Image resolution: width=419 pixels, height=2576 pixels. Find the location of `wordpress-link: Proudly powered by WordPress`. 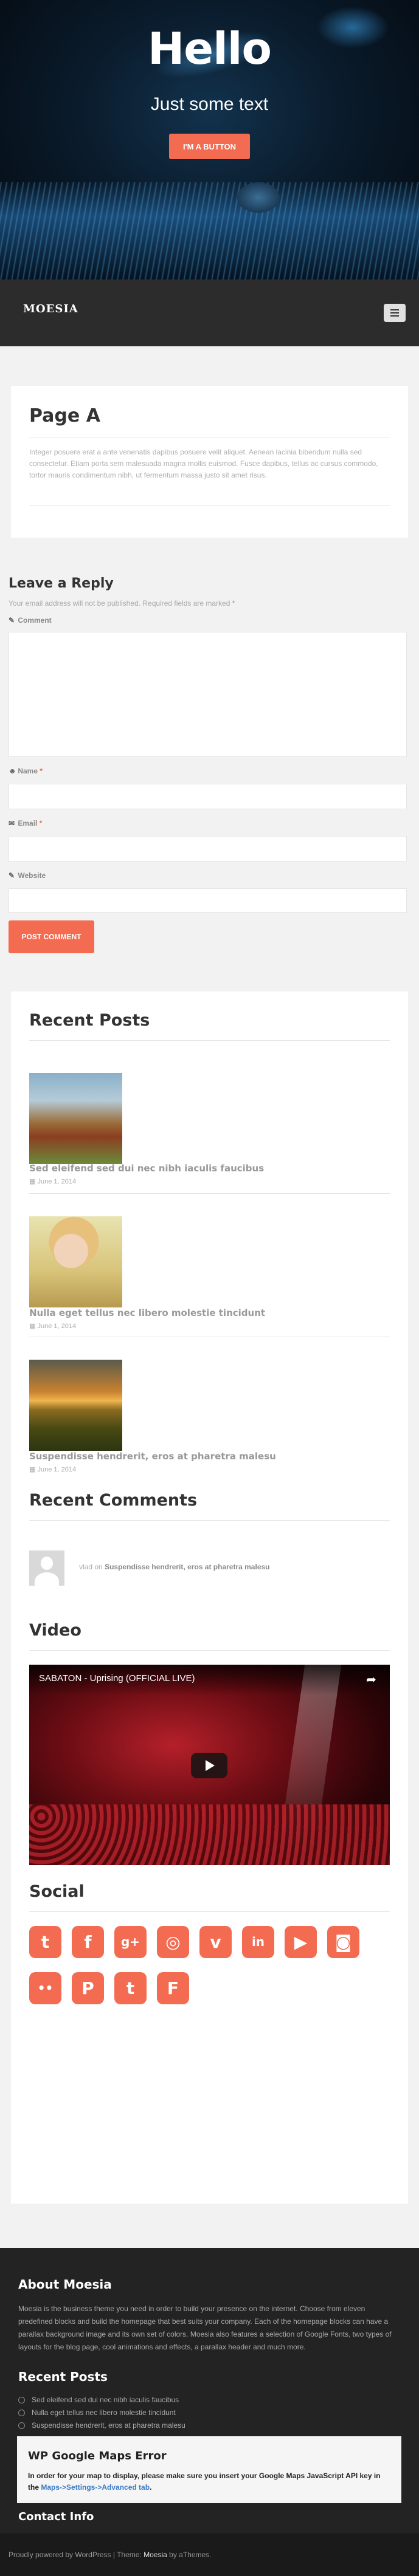

wordpress-link: Proudly powered by WordPress is located at coordinates (60, 2555).